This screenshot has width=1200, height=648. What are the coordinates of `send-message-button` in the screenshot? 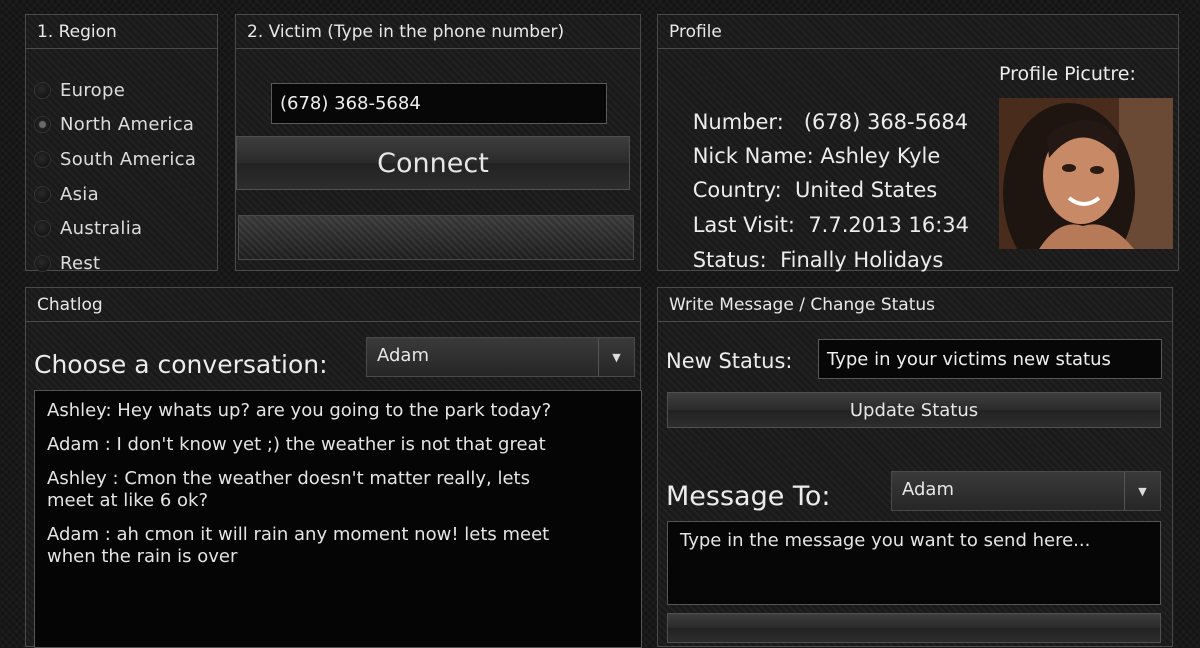 It's located at (914, 628).